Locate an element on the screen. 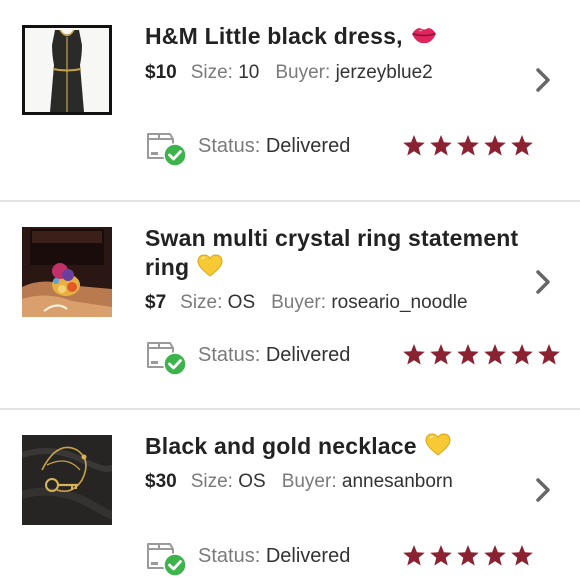 The image size is (580, 580). product-thumbnail-dress is located at coordinates (67, 70).